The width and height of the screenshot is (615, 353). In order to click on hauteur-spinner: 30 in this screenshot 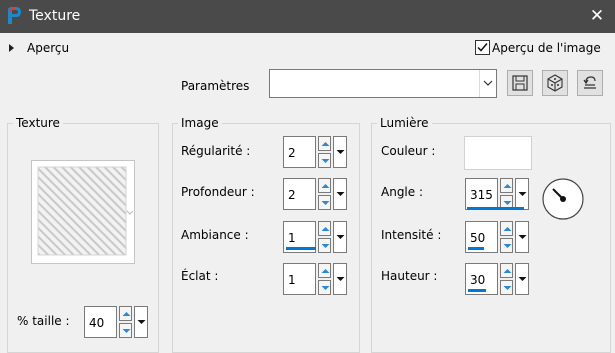, I will do `click(497, 279)`.